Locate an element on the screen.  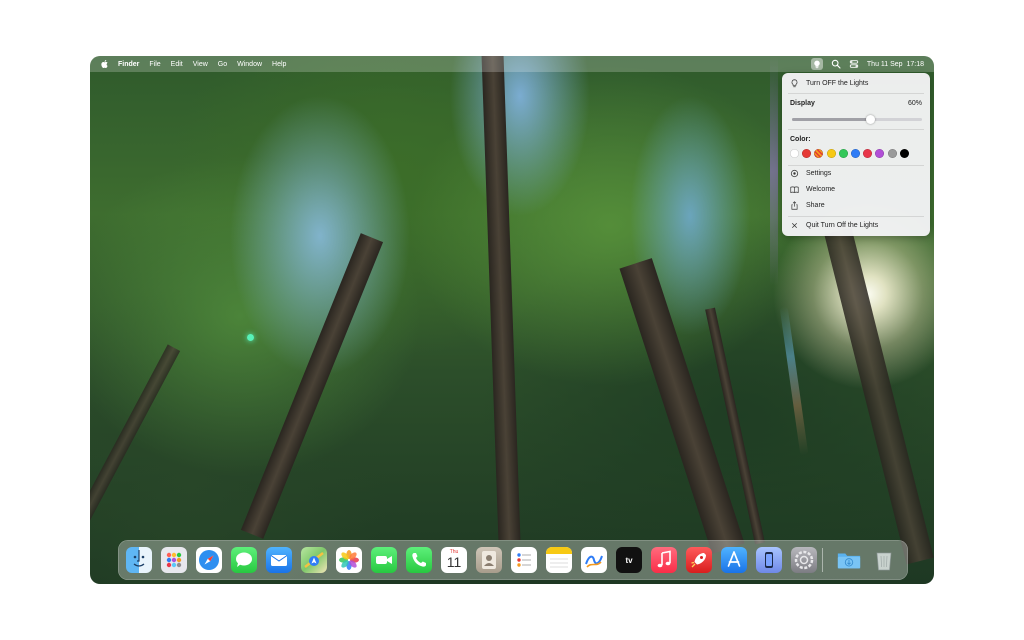
settings-item: Settings is located at coordinates (810, 173).